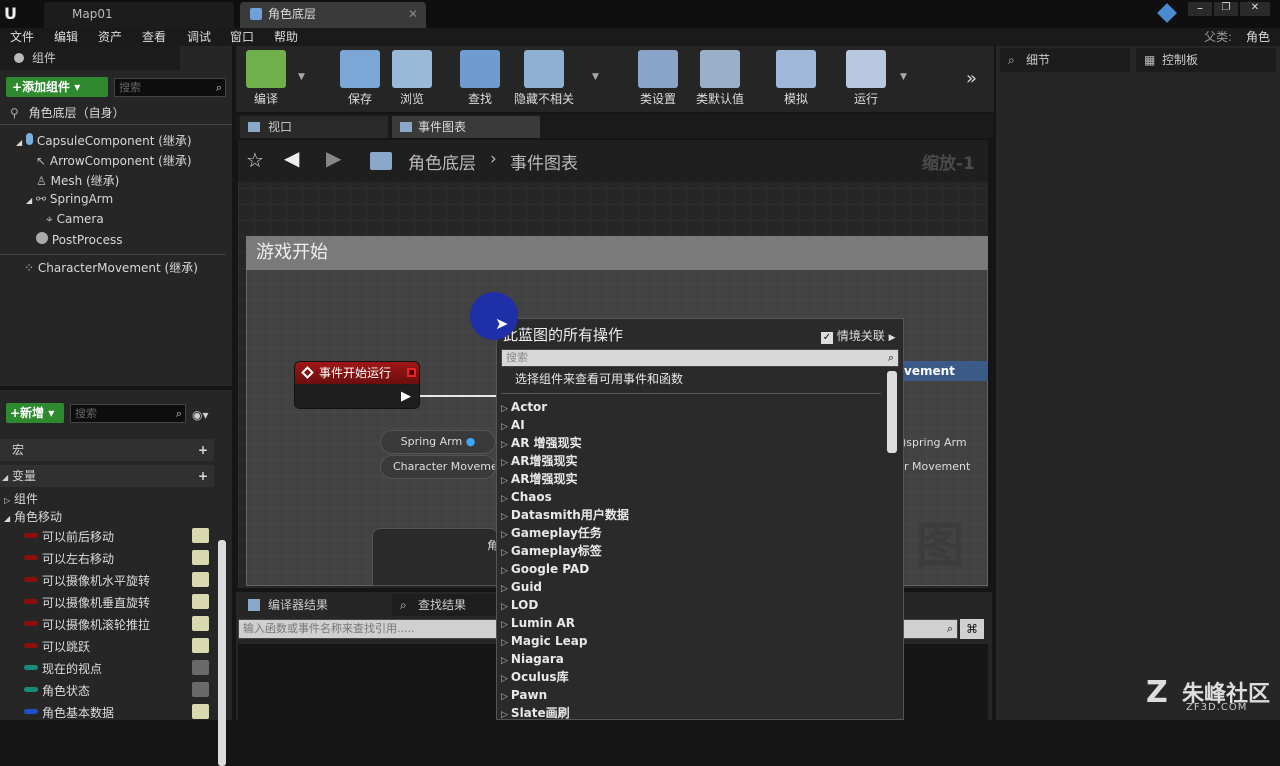 The width and height of the screenshot is (1280, 766). Describe the element at coordinates (535, 677) in the screenshot. I see `context-menu-item: ▷ Oculus库` at that location.